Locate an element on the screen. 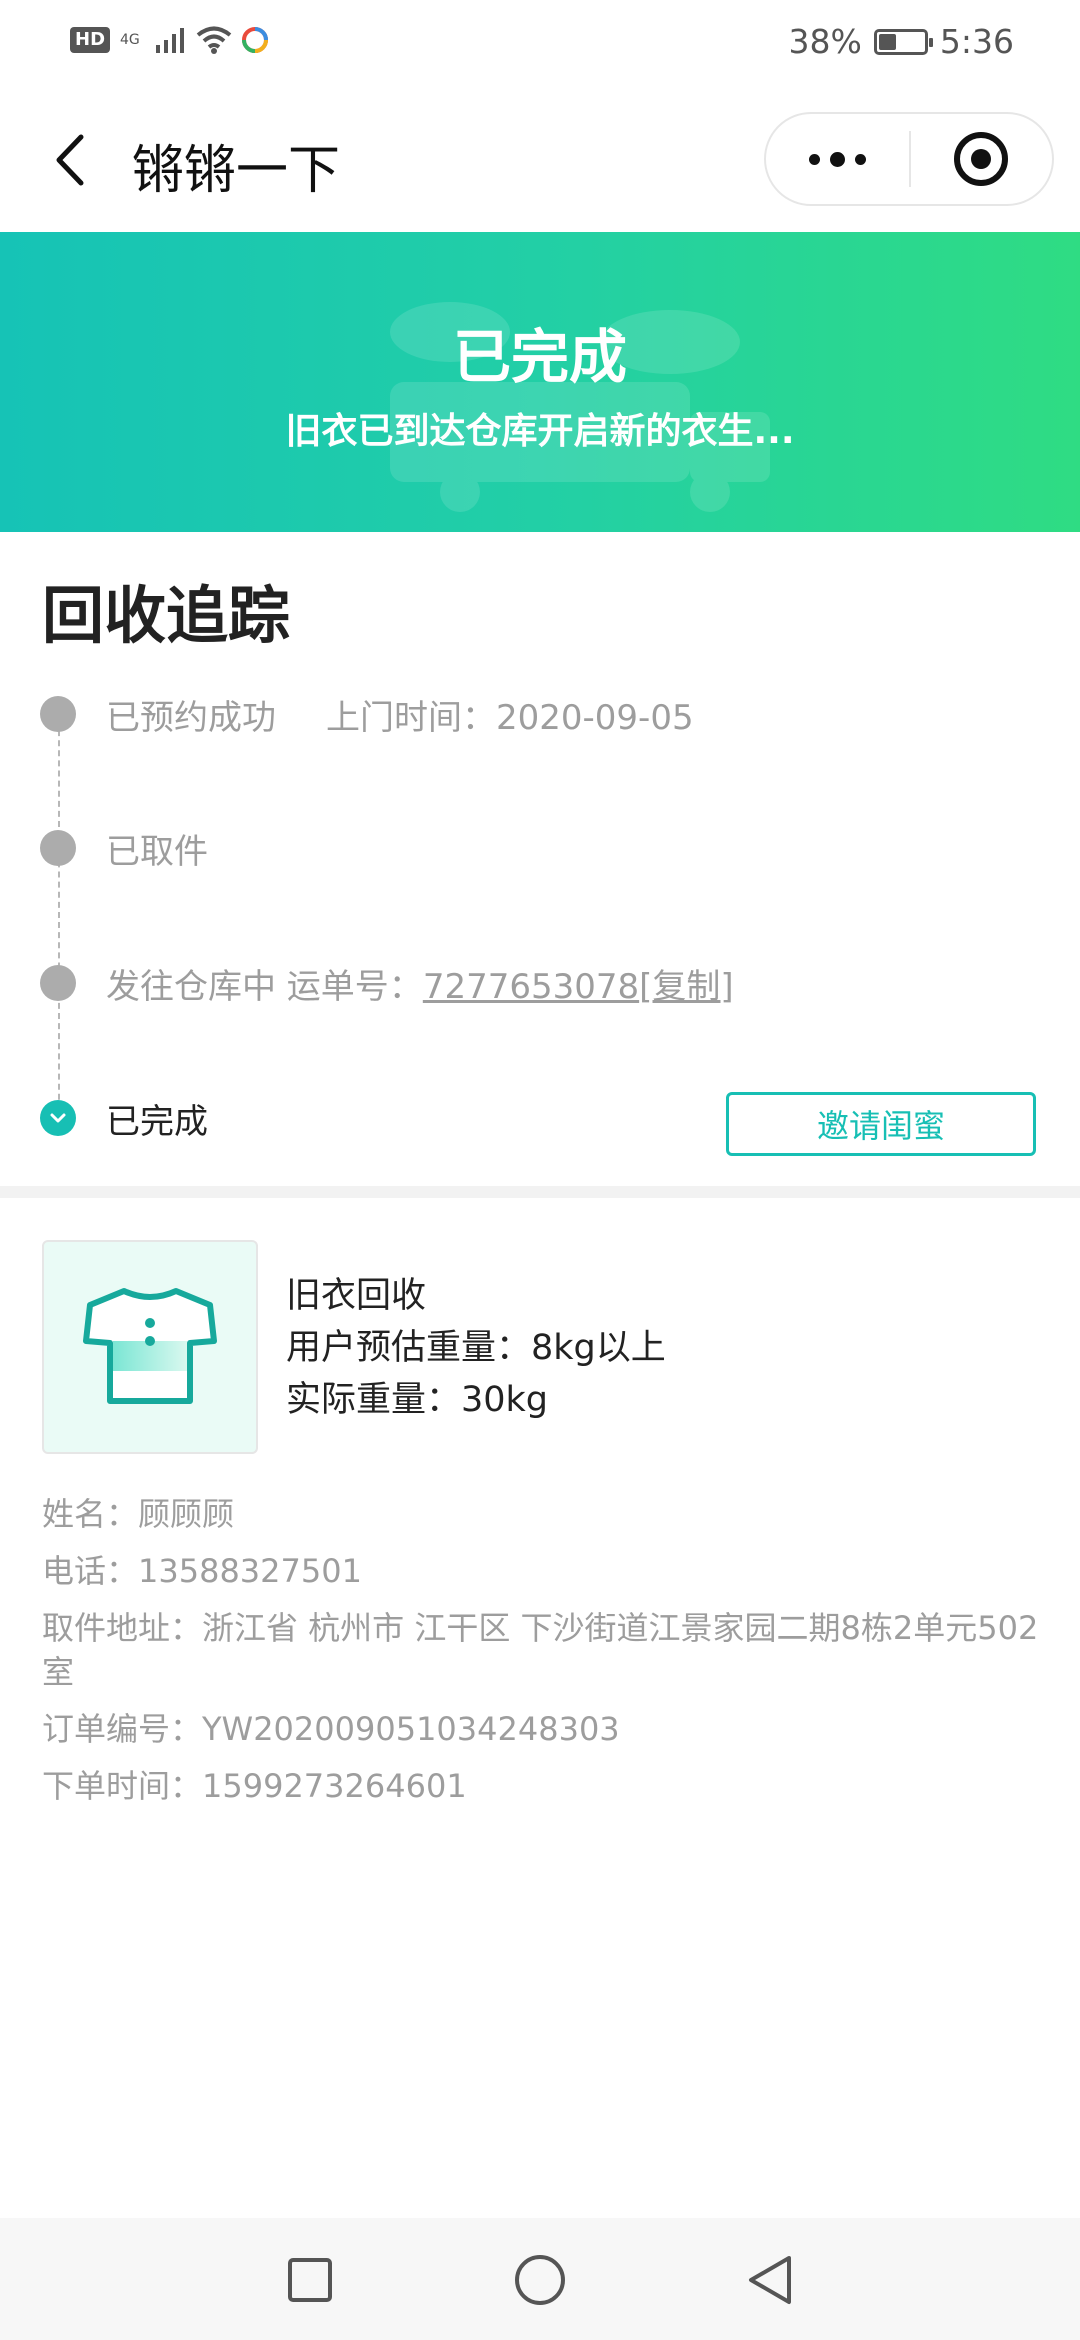 This screenshot has height=2340, width=1080. timeline-step-picked-up: 已取件 is located at coordinates (124, 848).